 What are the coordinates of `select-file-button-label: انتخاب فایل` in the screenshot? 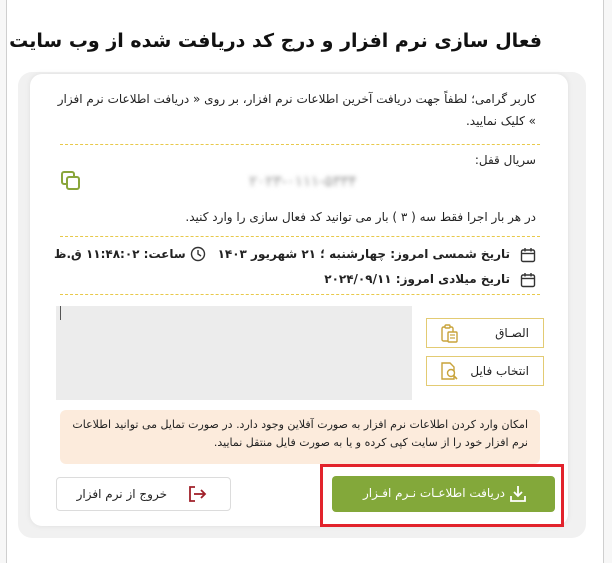 It's located at (499, 371).